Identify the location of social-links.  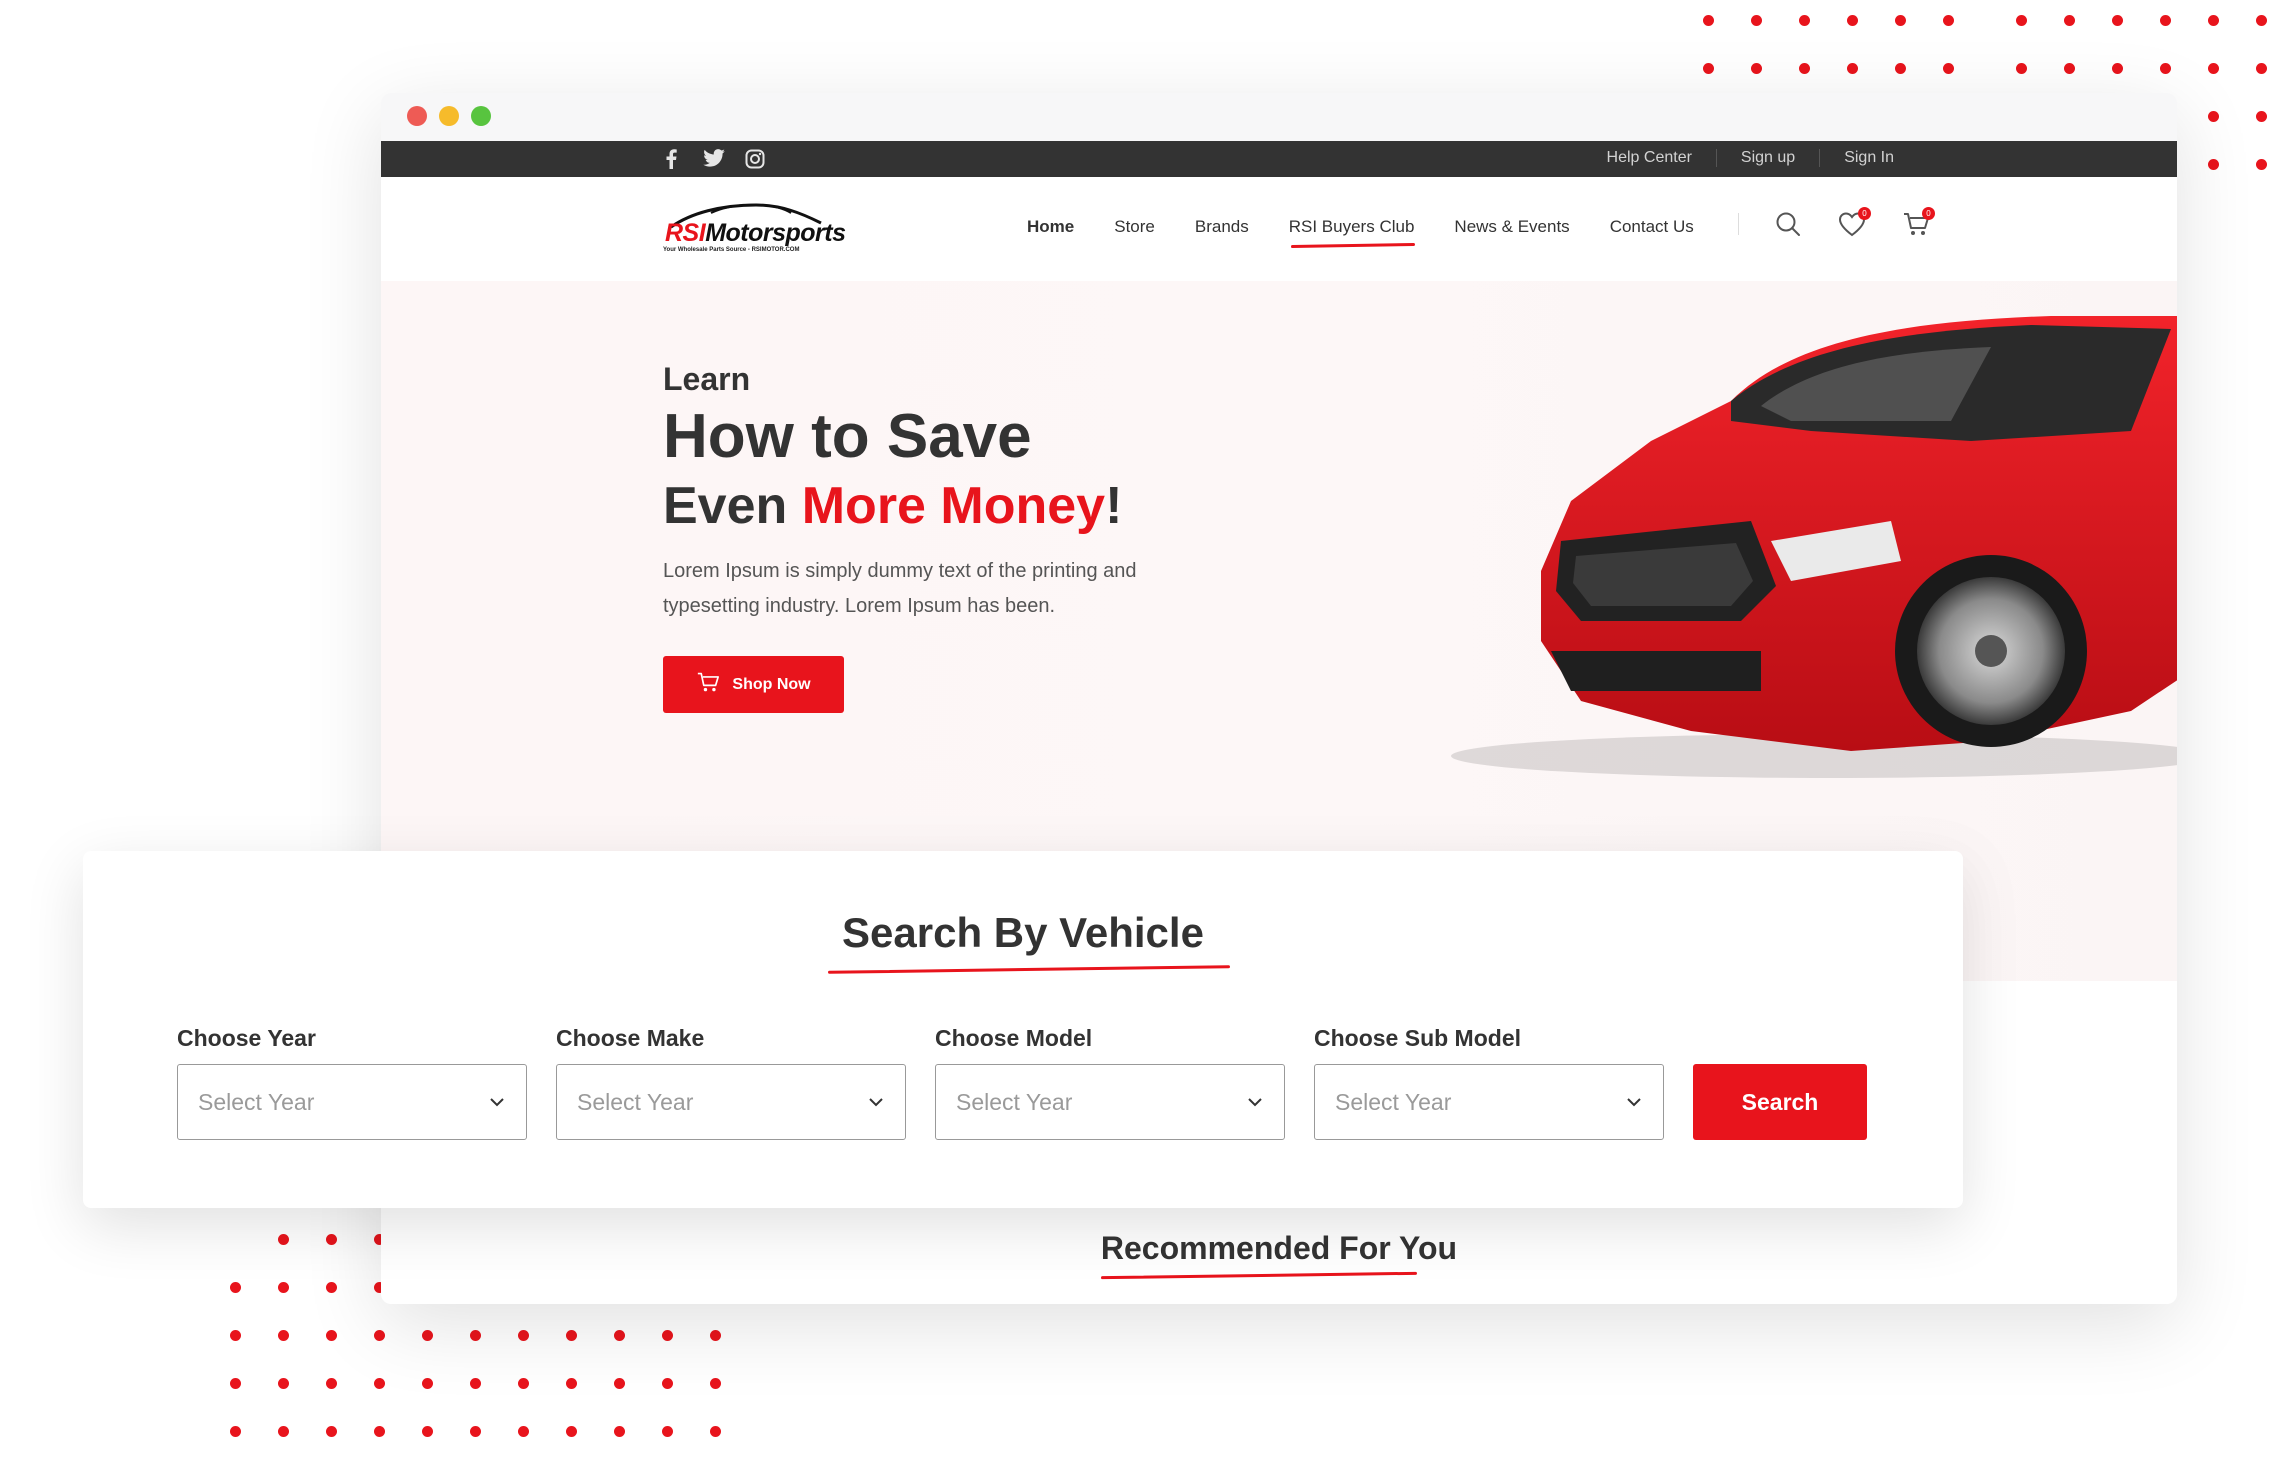
(713, 159).